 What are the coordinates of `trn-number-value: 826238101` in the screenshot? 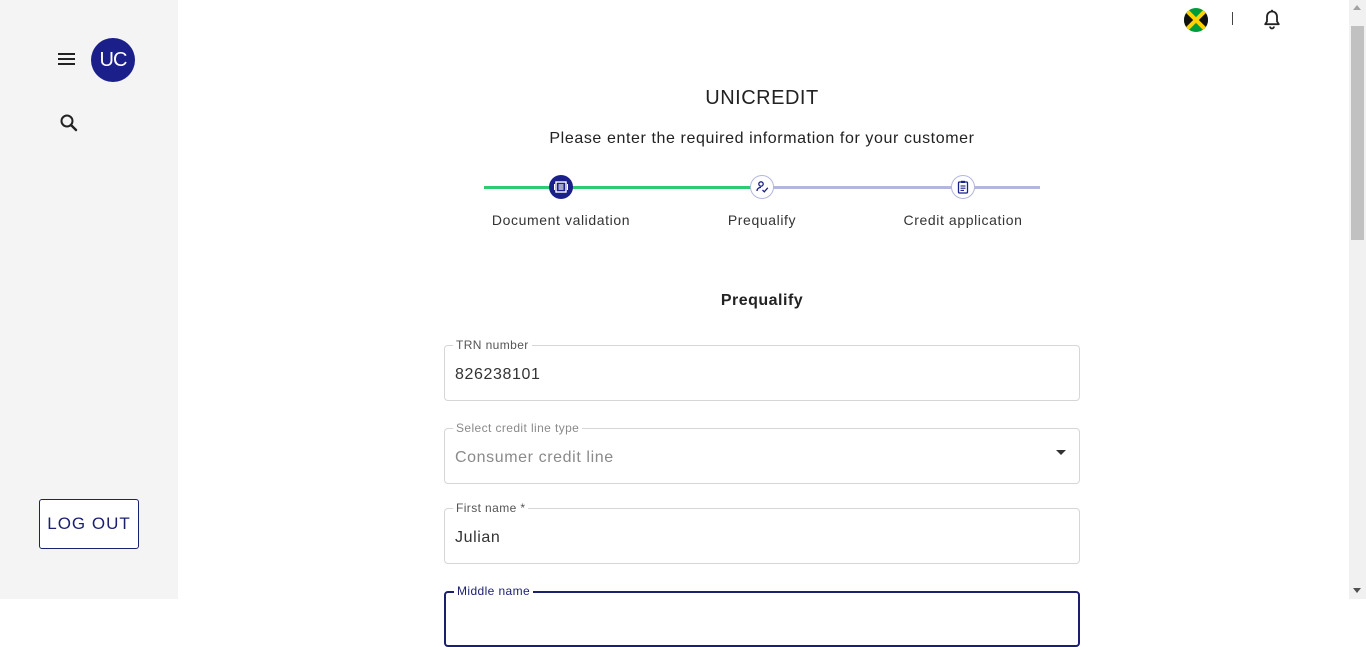 It's located at (498, 375).